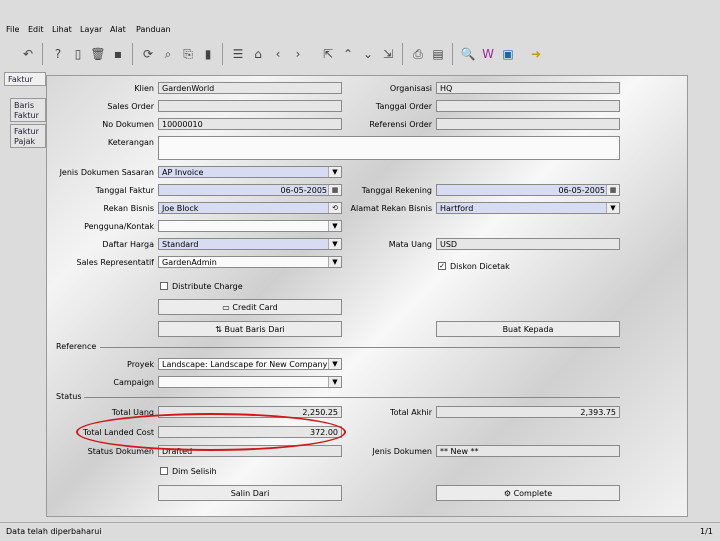  I want to click on rekan-bisnis-field: Joe Block ⟲, so click(250, 208).